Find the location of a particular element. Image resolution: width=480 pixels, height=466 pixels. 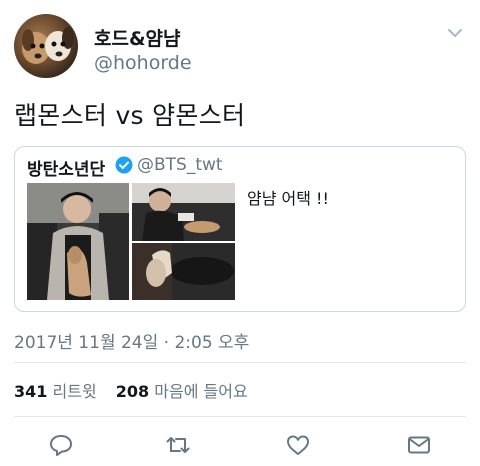

quoted-tweet-text: 얌냠 어택 !! is located at coordinates (288, 198).